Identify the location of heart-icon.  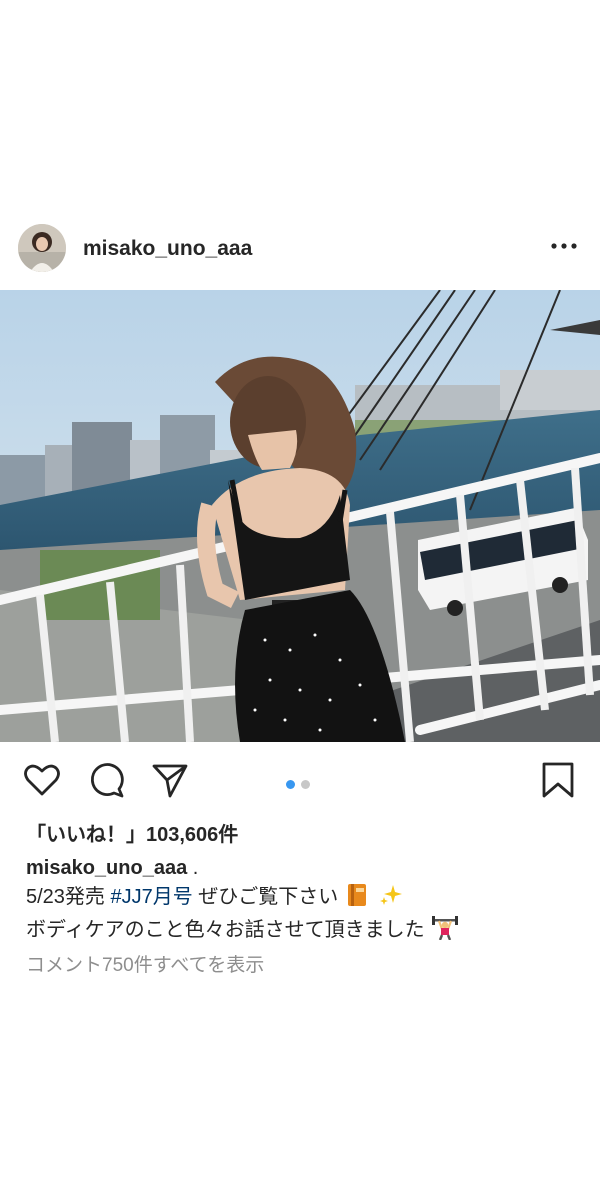
(42, 780).